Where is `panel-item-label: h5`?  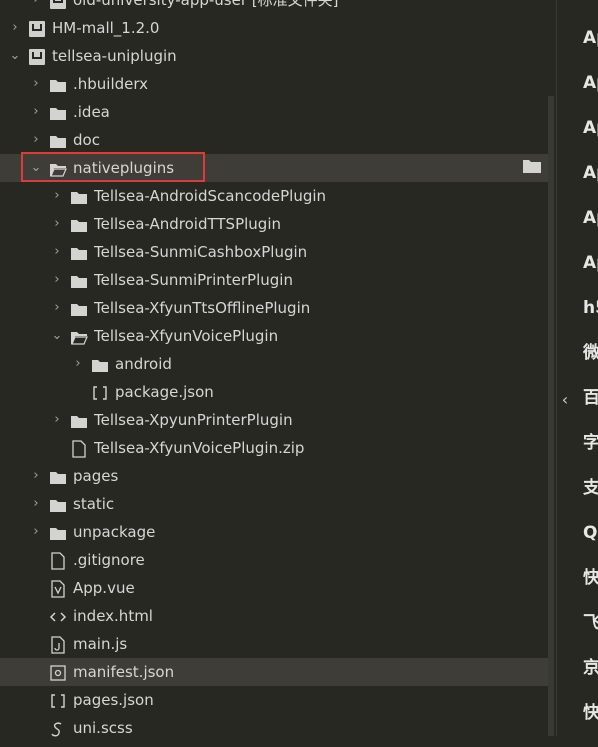
panel-item-label: h5 is located at coordinates (590, 308).